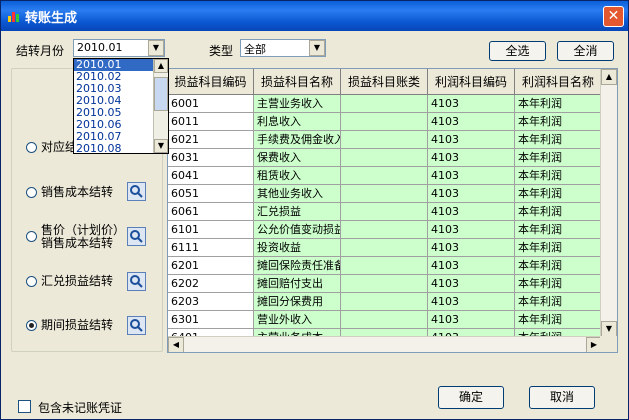 This screenshot has width=629, height=420. I want to click on table-cell: 6201, so click(211, 266).